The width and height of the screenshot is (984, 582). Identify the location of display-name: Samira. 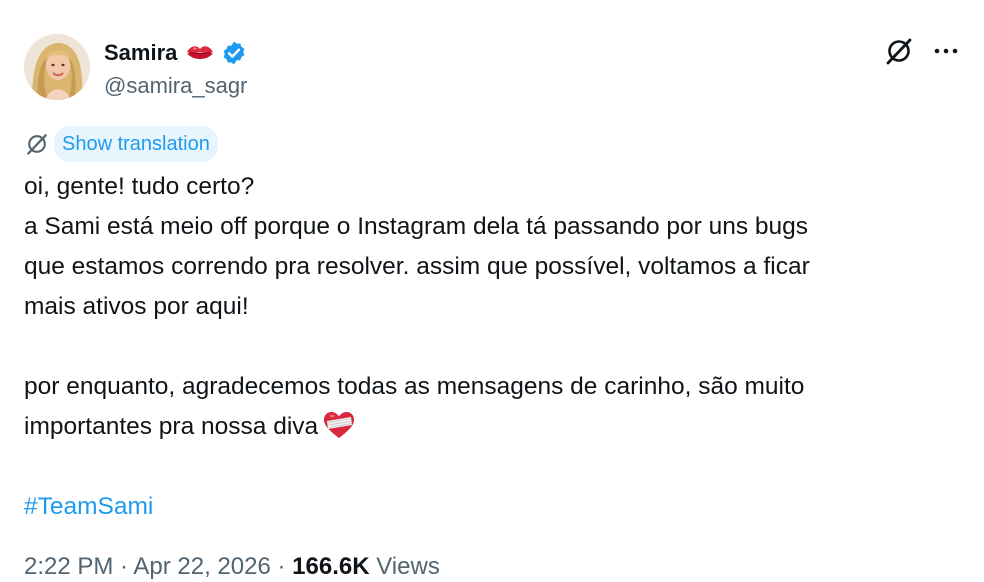
(140, 53).